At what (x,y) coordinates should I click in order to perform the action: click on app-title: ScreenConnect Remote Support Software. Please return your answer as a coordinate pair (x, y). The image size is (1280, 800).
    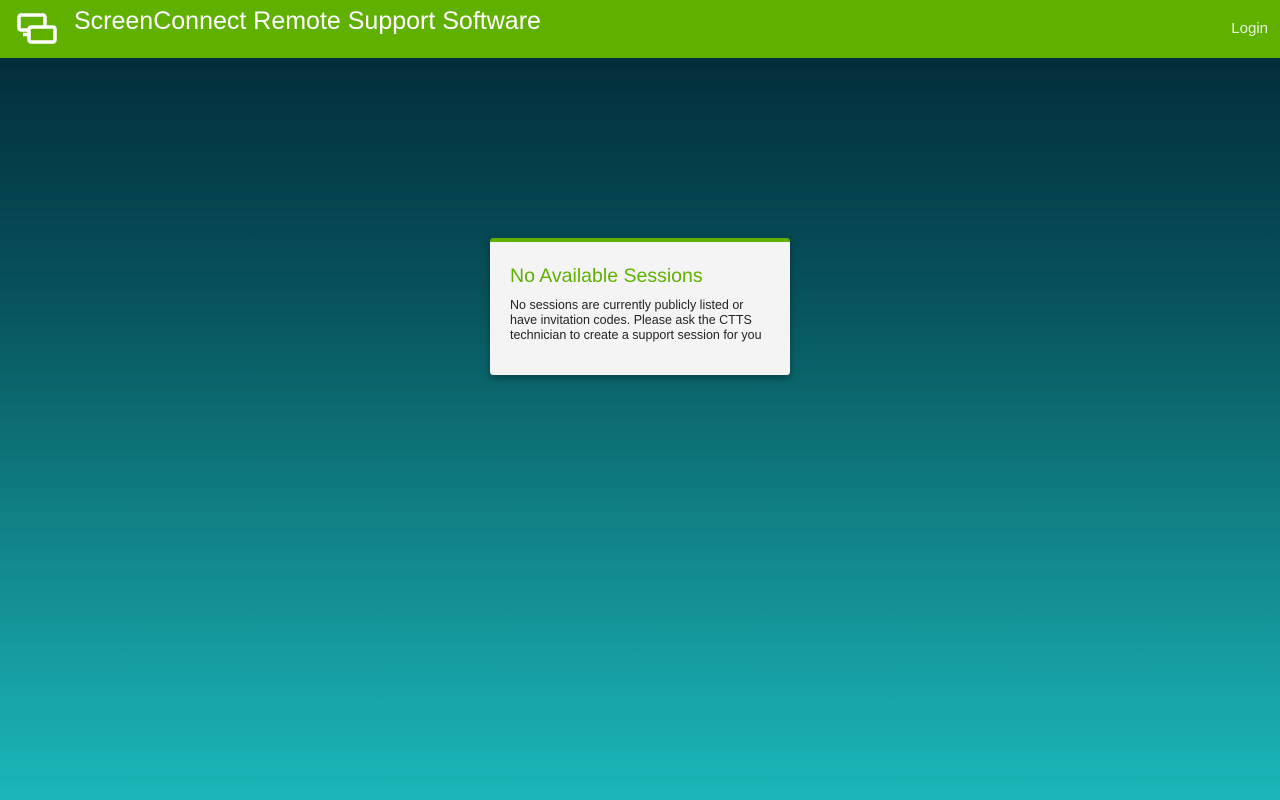
    Looking at the image, I should click on (307, 21).